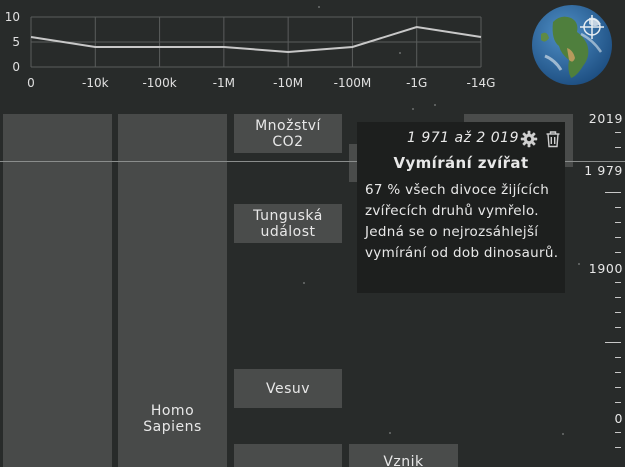  What do you see at coordinates (288, 215) in the screenshot?
I see `event-label: Tunguská` at bounding box center [288, 215].